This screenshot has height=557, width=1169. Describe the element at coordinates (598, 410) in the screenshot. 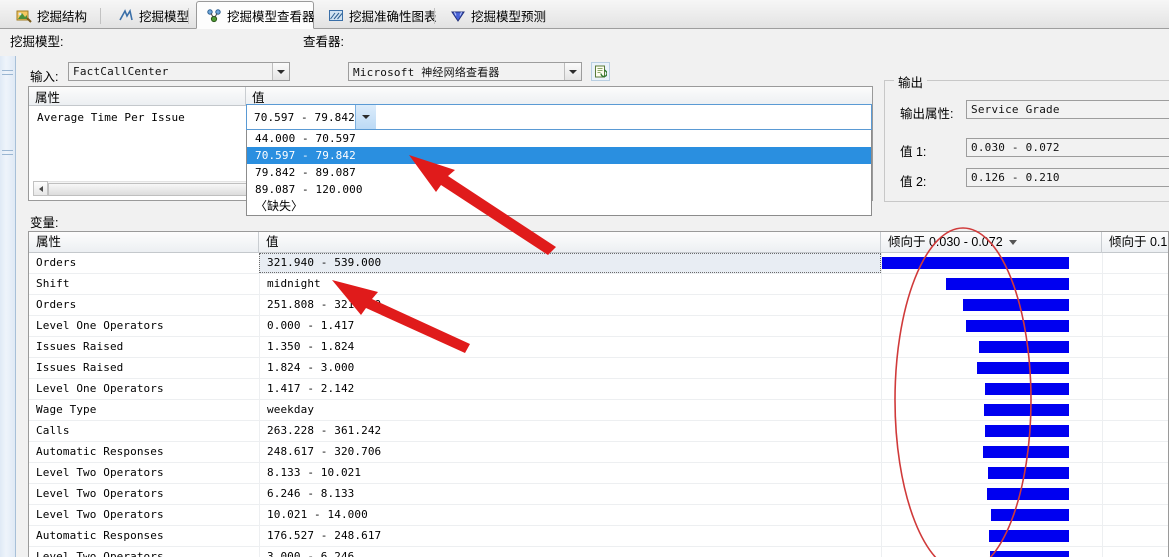

I see `table-row: Wage Type weekday` at that location.